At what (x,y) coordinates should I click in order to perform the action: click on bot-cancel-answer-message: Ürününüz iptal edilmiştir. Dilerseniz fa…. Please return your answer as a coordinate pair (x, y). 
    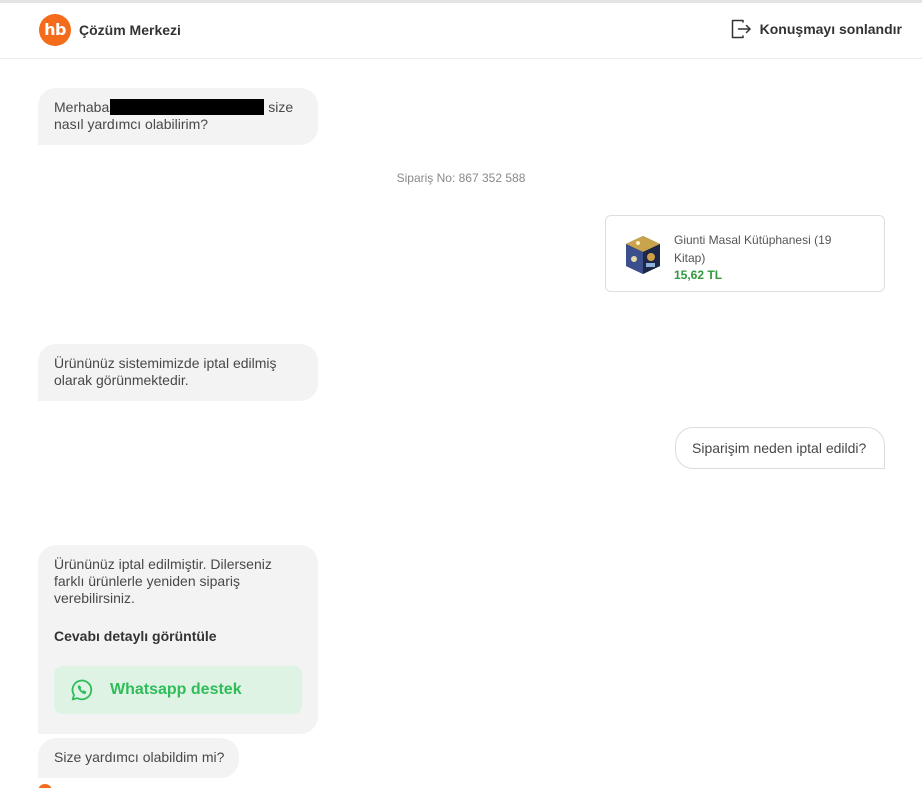
    Looking at the image, I should click on (178, 639).